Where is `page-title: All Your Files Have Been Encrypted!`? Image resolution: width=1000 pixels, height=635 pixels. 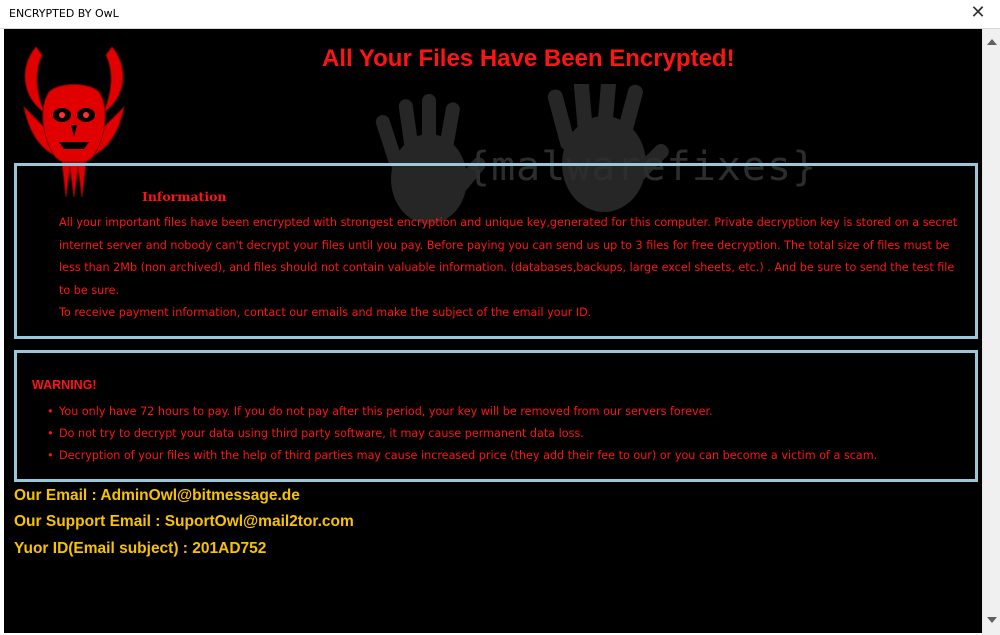
page-title: All Your Files Have Been Encrypted! is located at coordinates (528, 58).